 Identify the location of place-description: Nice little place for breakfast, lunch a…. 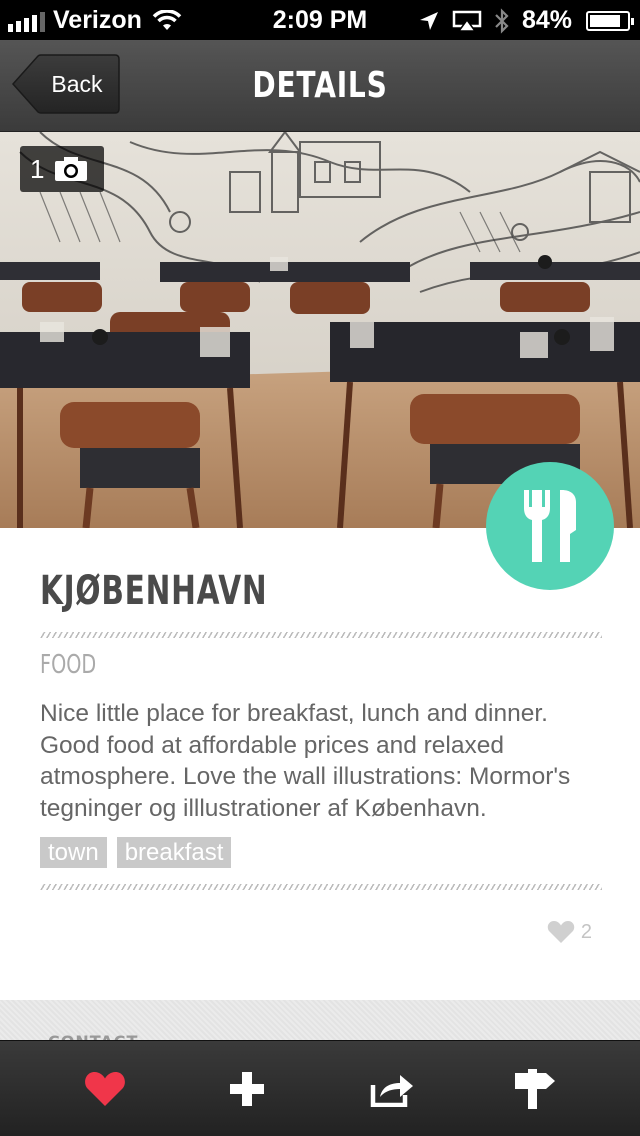
(305, 761).